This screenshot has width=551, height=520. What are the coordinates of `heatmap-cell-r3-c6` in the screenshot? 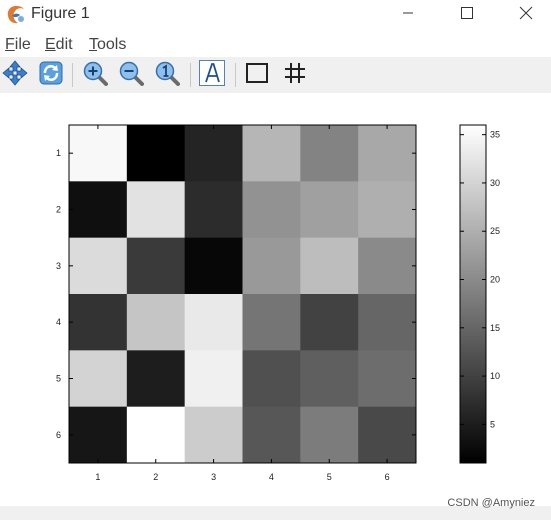 It's located at (387, 266).